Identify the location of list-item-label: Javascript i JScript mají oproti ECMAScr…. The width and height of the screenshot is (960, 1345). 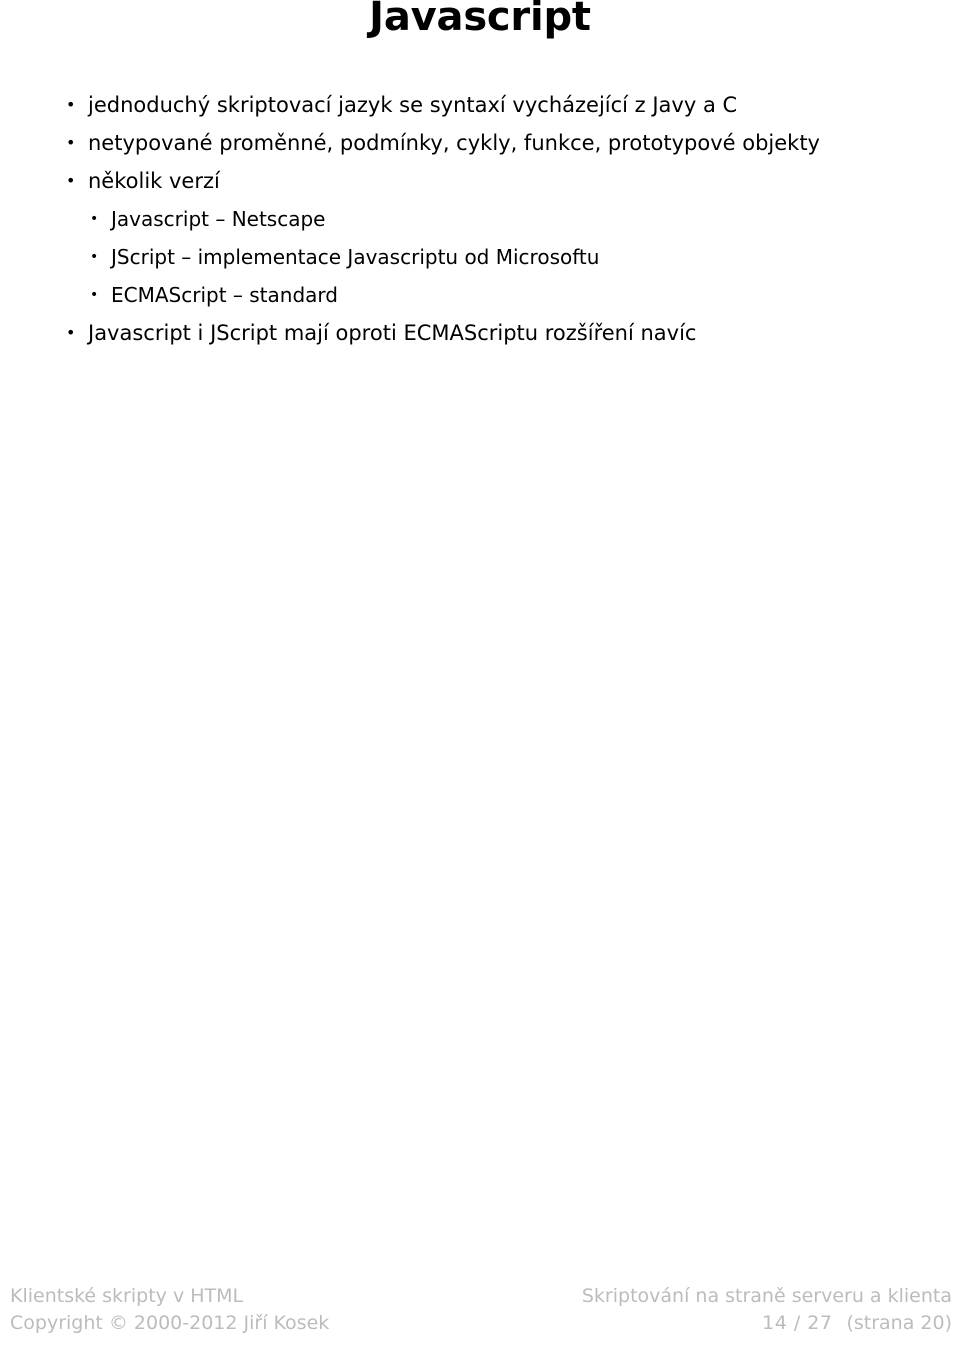
(392, 333).